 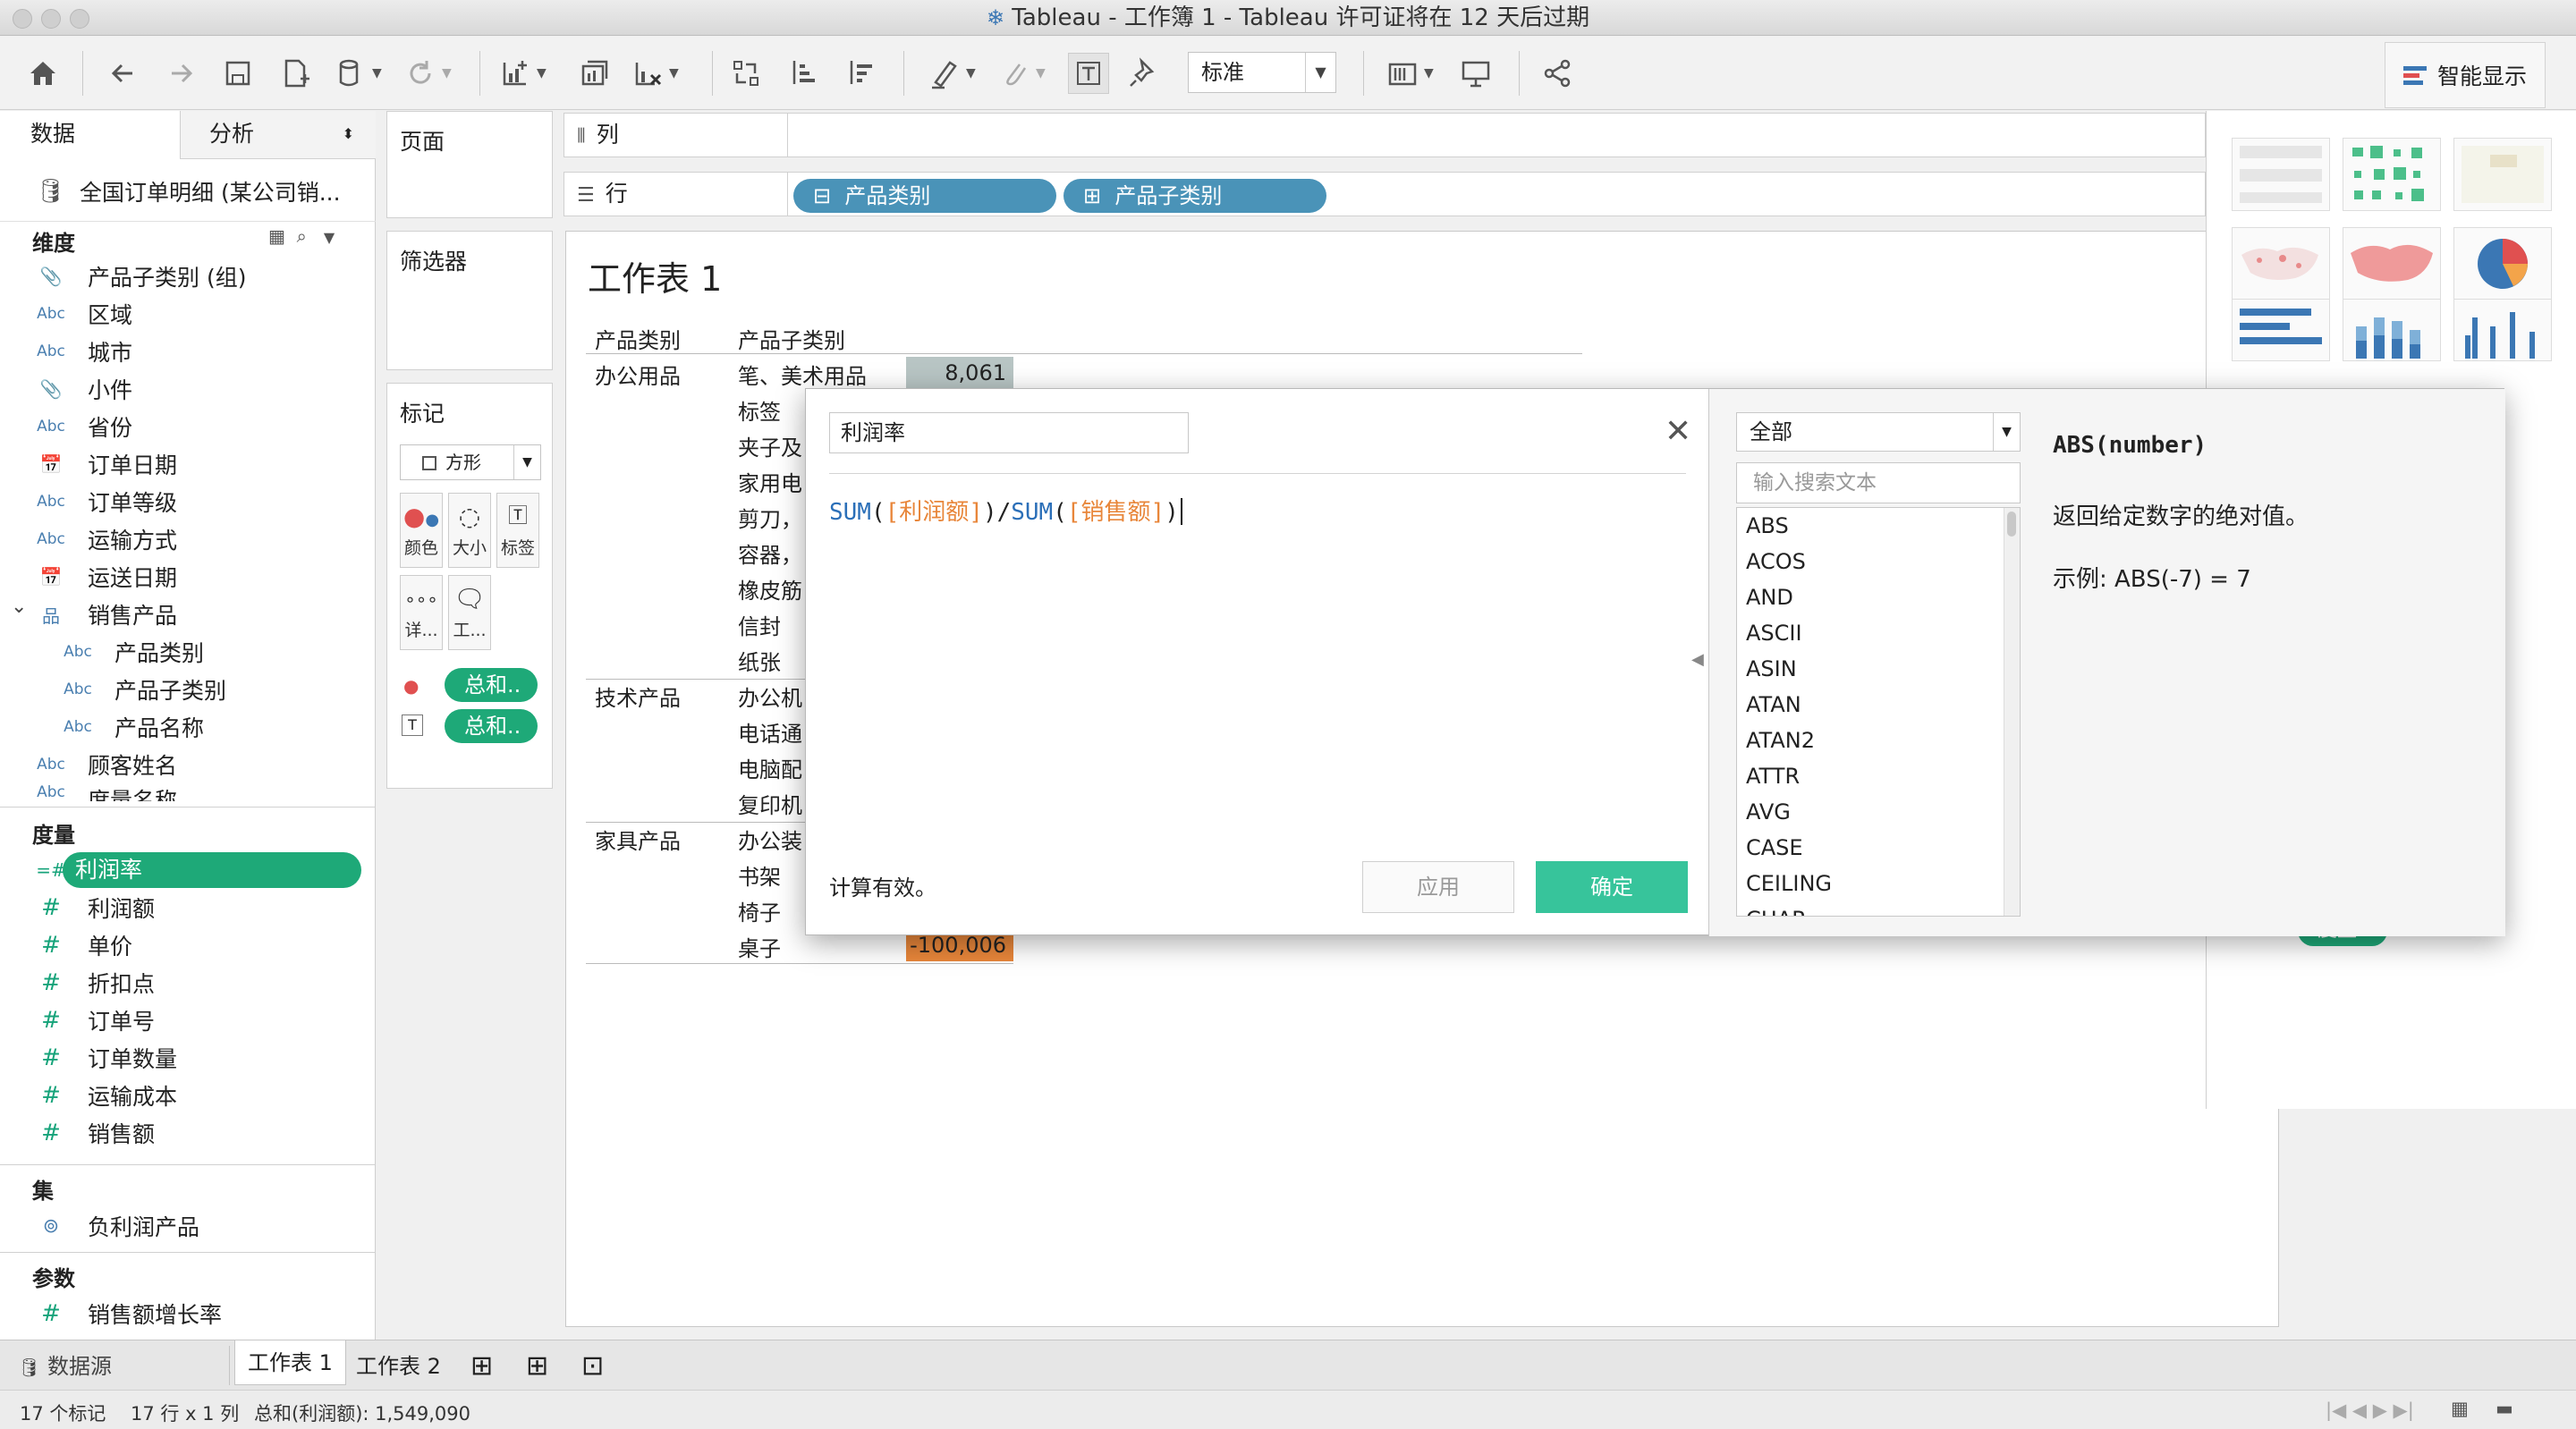 I want to click on filled-map-thumb, so click(x=2392, y=263).